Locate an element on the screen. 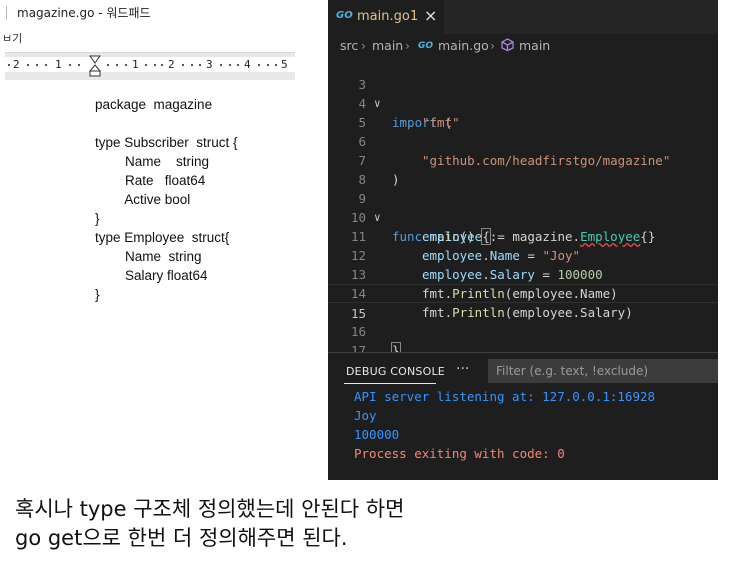 The width and height of the screenshot is (755, 567). ruler-label: 4 is located at coordinates (247, 64).